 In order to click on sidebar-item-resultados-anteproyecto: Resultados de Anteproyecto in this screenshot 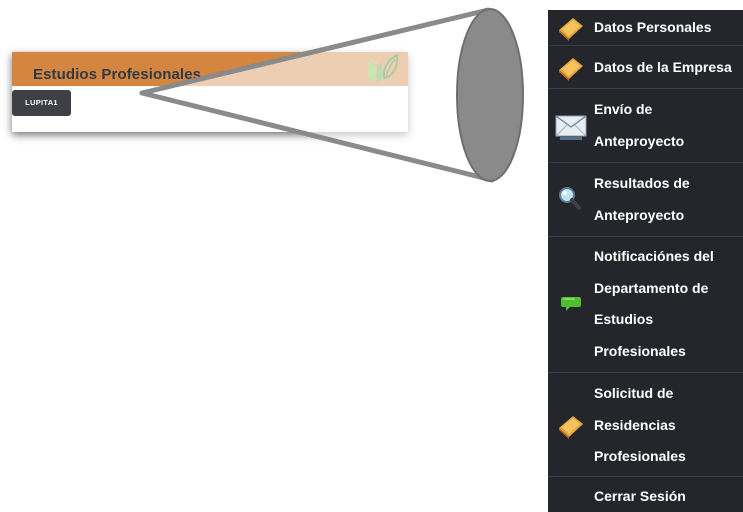, I will do `click(645, 200)`.